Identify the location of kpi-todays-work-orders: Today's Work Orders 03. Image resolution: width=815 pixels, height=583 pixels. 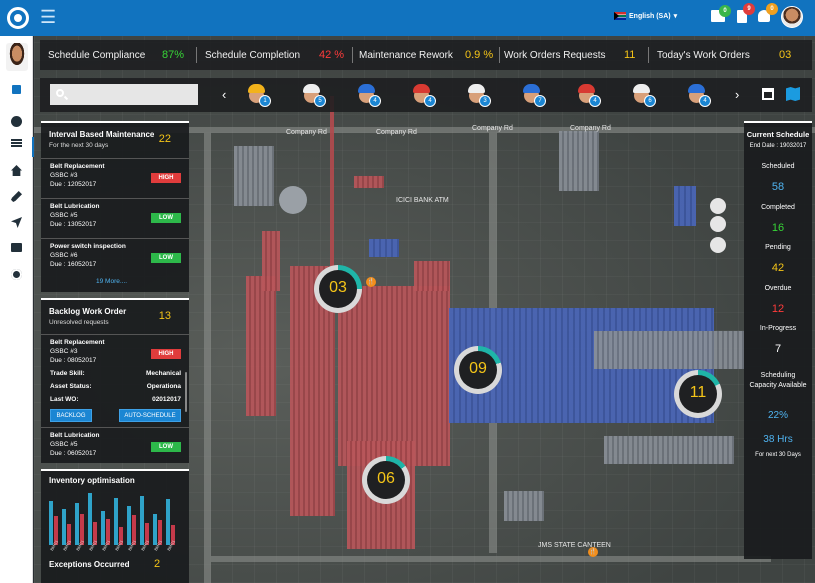
(729, 55).